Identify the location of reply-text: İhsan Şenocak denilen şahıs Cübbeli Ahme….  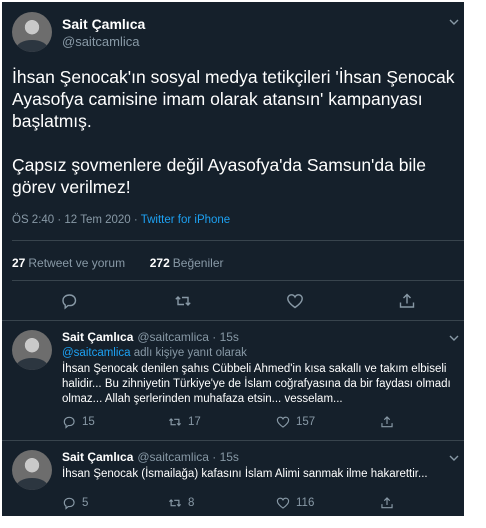
(256, 384).